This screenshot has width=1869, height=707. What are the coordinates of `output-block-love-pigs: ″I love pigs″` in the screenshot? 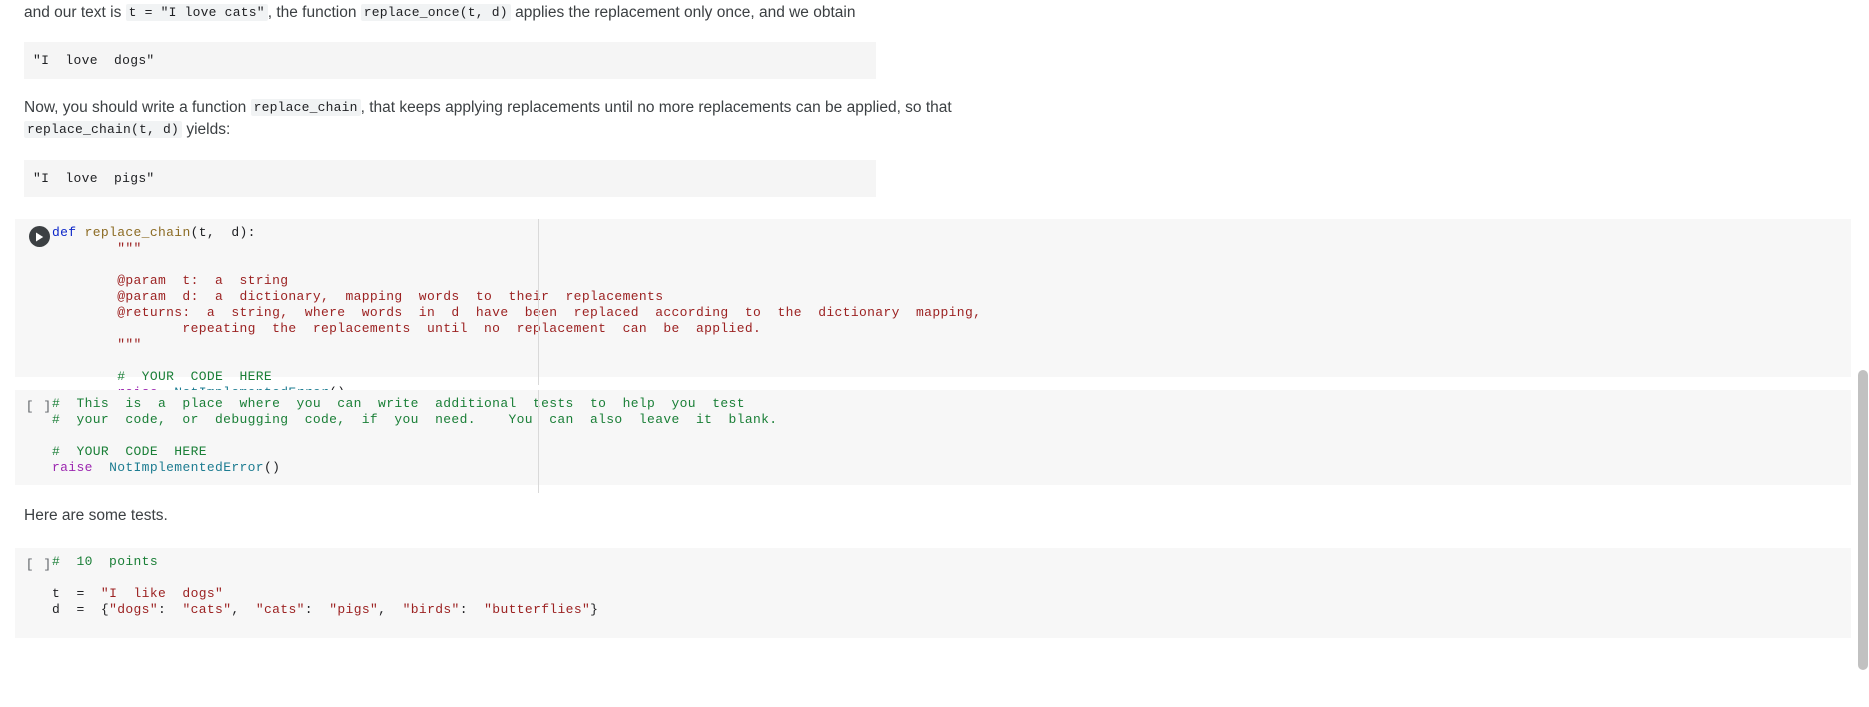 It's located at (450, 179).